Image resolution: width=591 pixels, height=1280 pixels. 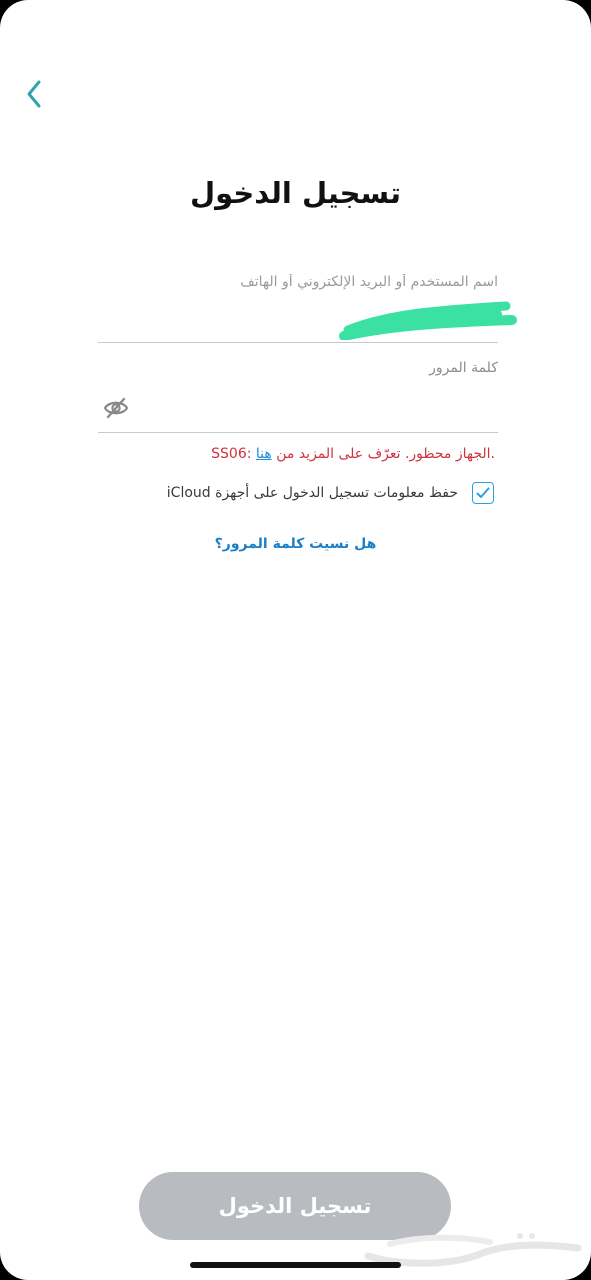 I want to click on error-prefix: .الجهاز محظور. تعرّف على المزيد من, so click(x=383, y=454).